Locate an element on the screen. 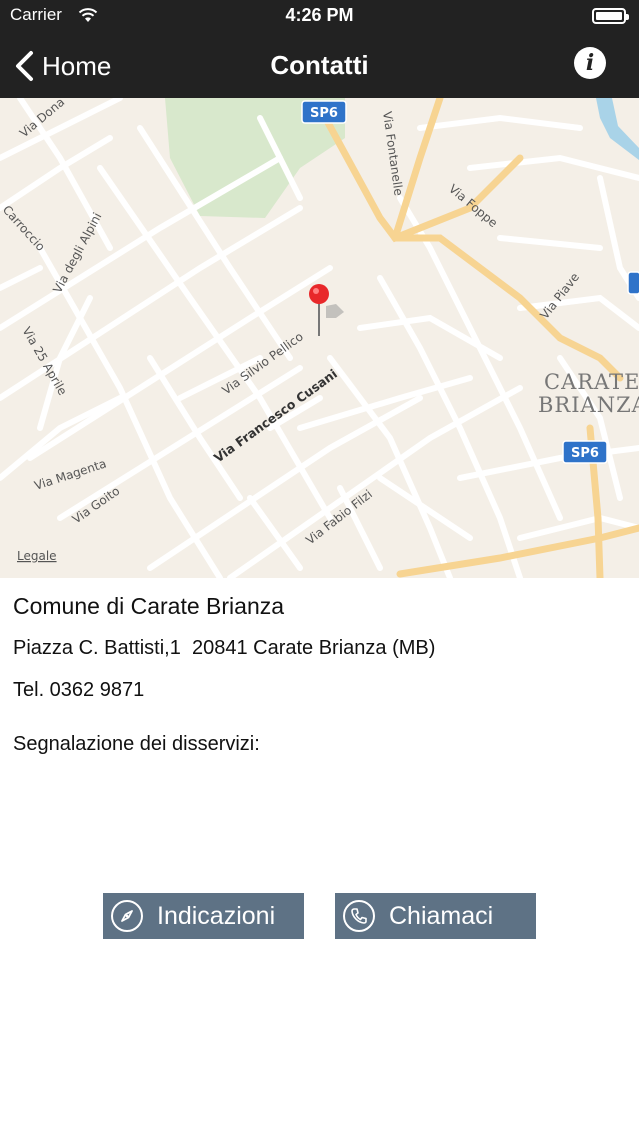 The image size is (639, 1136). directions-label: Indicazioni is located at coordinates (216, 915).